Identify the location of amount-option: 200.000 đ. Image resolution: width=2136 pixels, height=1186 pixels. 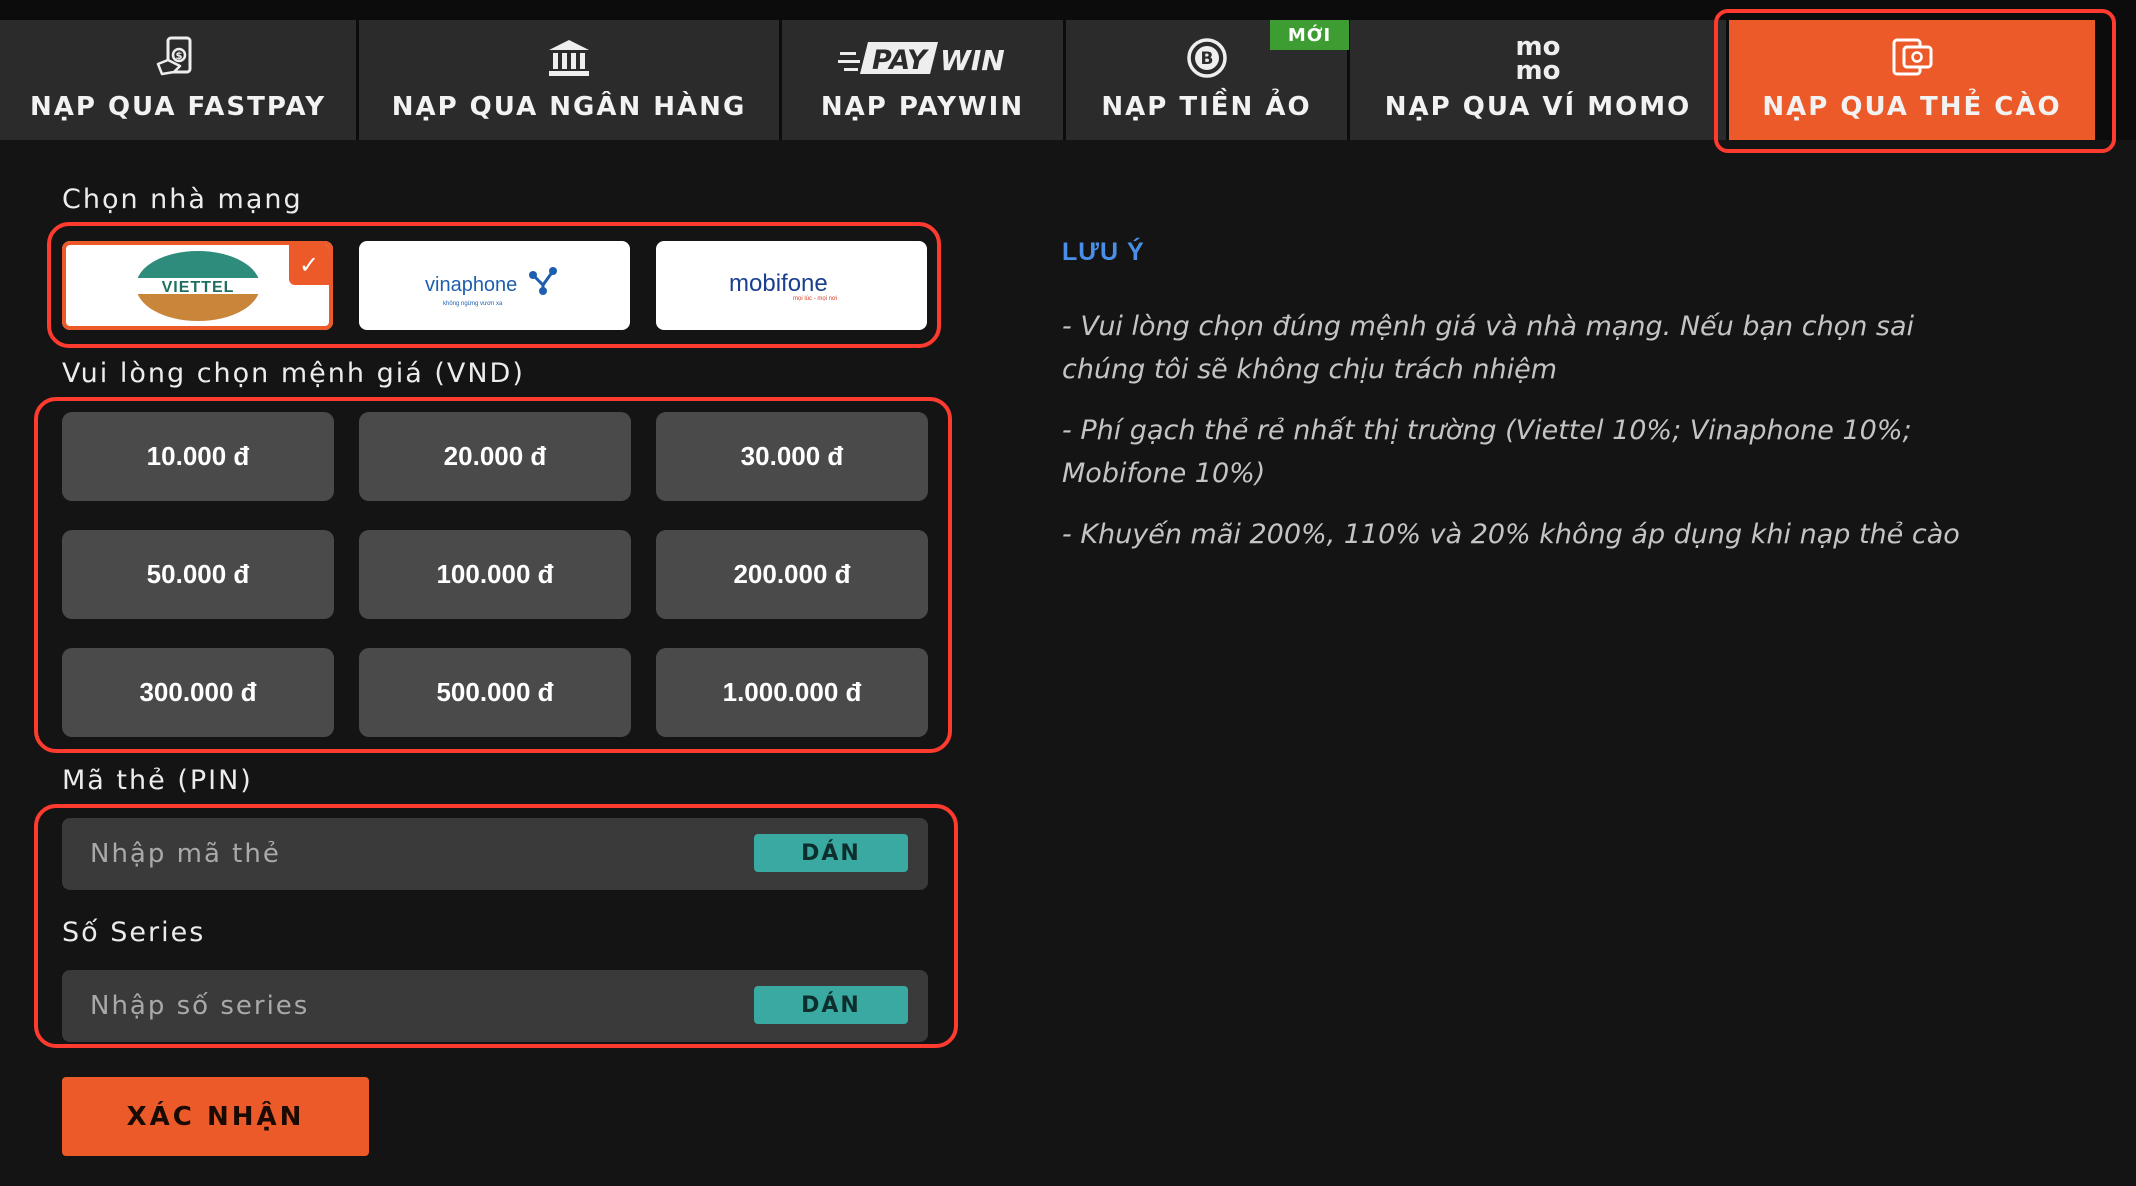
(792, 574).